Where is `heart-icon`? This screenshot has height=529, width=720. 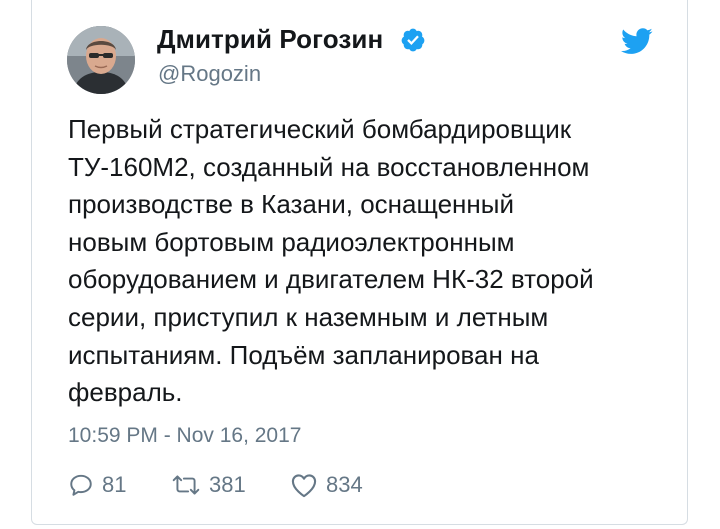 heart-icon is located at coordinates (304, 486).